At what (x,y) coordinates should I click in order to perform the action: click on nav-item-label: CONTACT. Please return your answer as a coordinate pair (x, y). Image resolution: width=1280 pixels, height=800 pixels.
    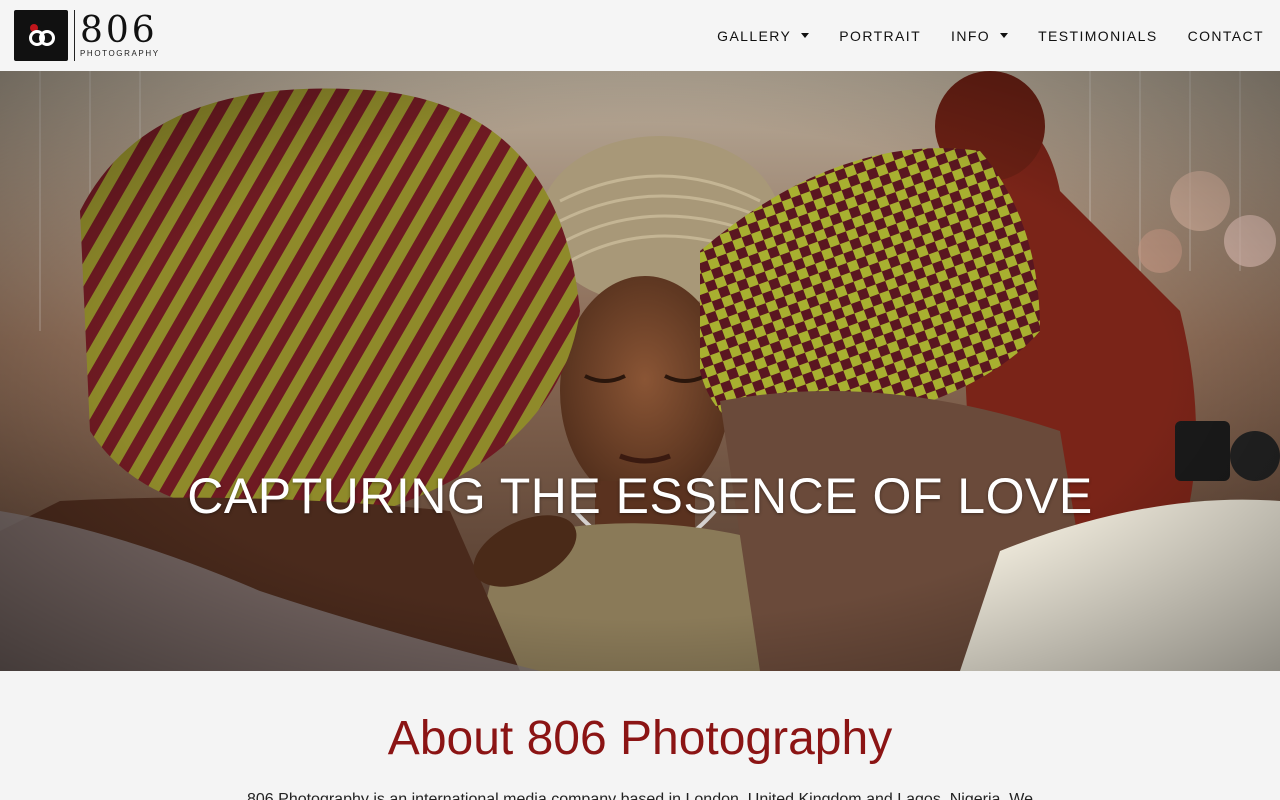
    Looking at the image, I should click on (1225, 35).